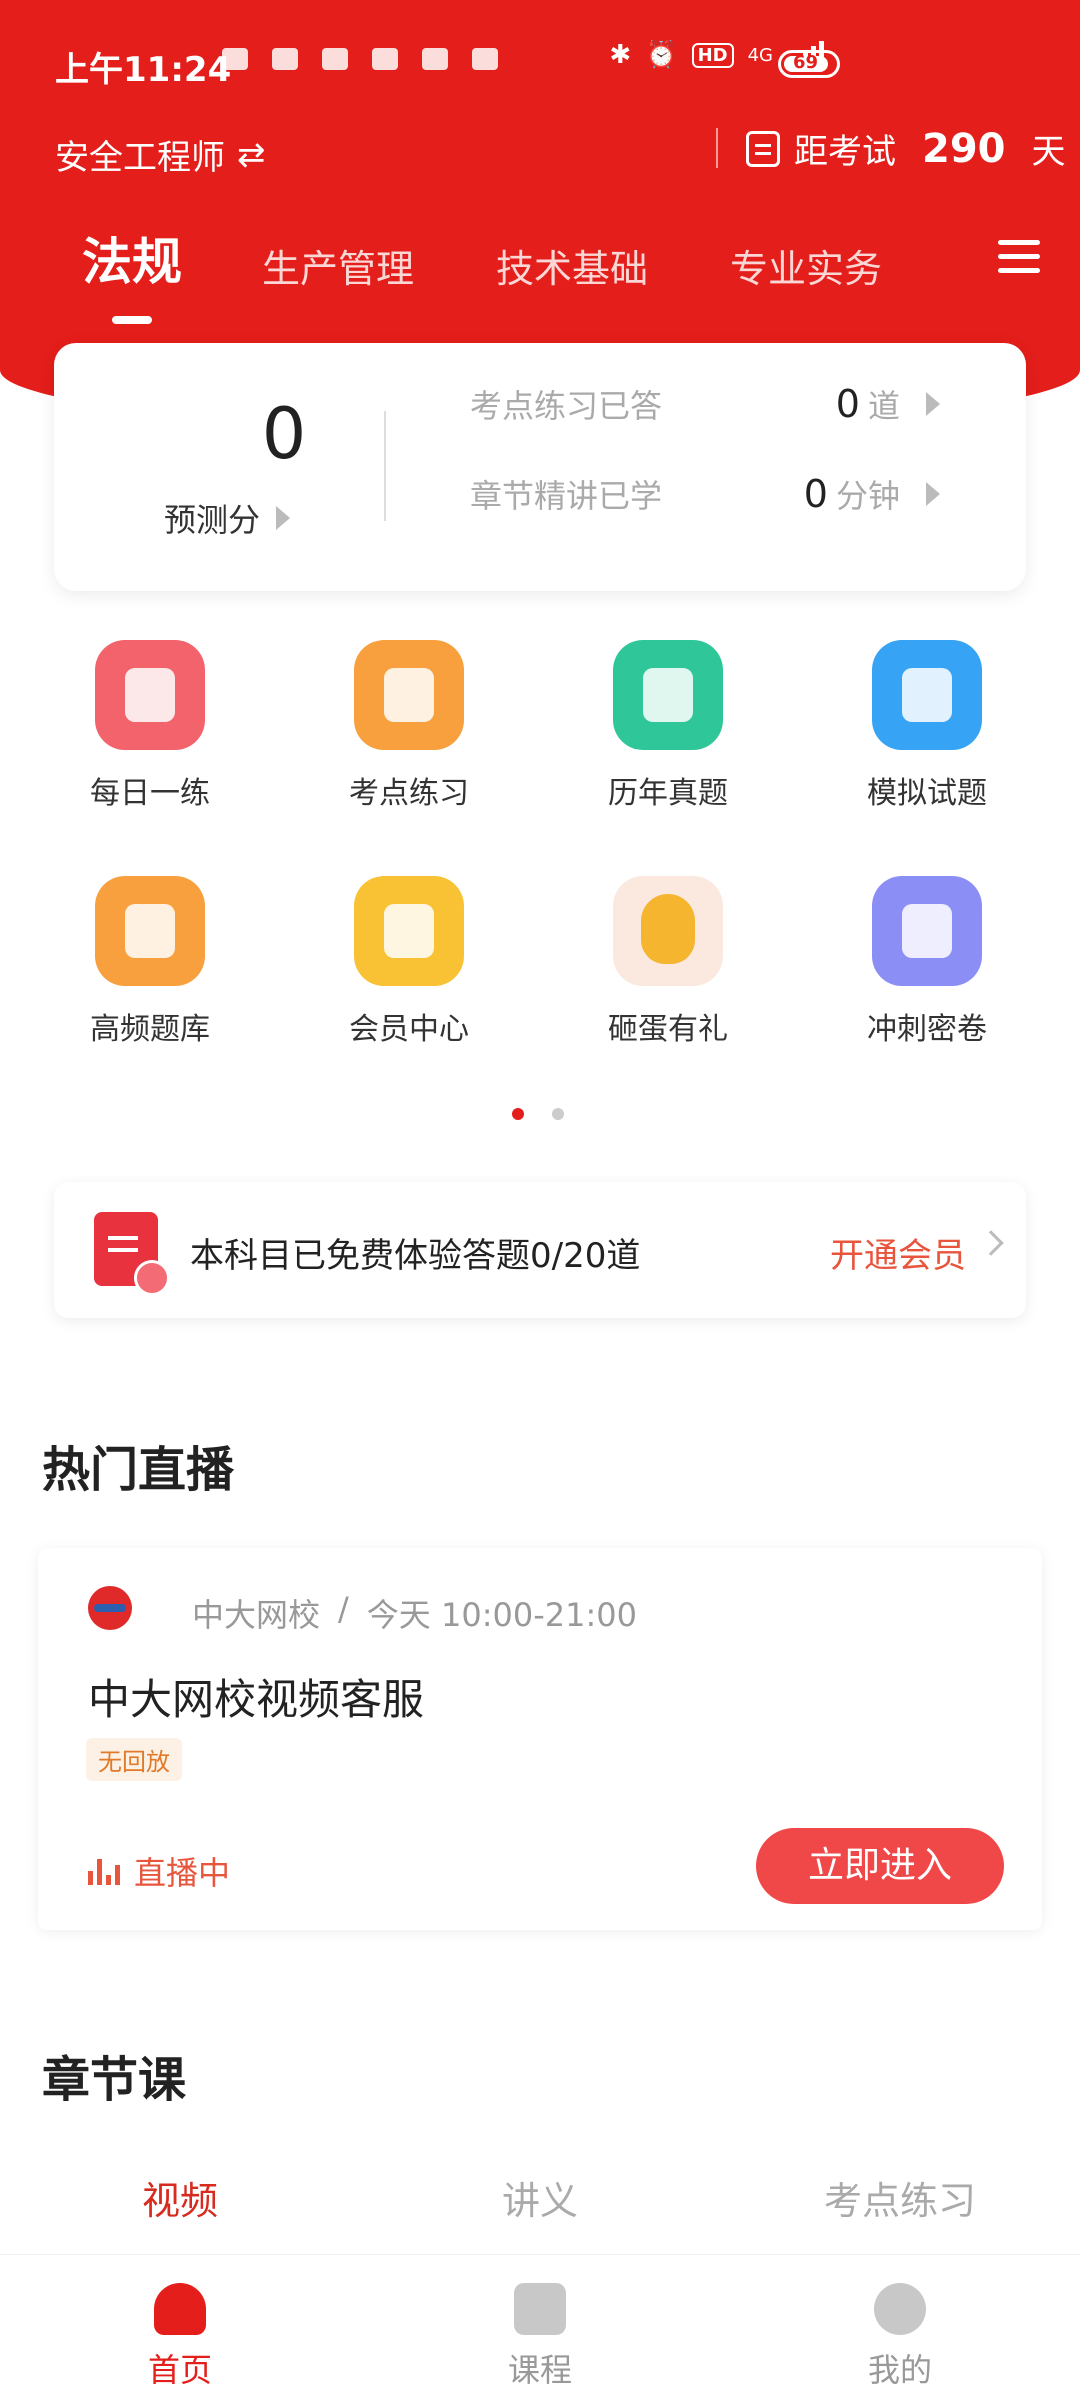  What do you see at coordinates (409, 695) in the screenshot?
I see `lightning-icon` at bounding box center [409, 695].